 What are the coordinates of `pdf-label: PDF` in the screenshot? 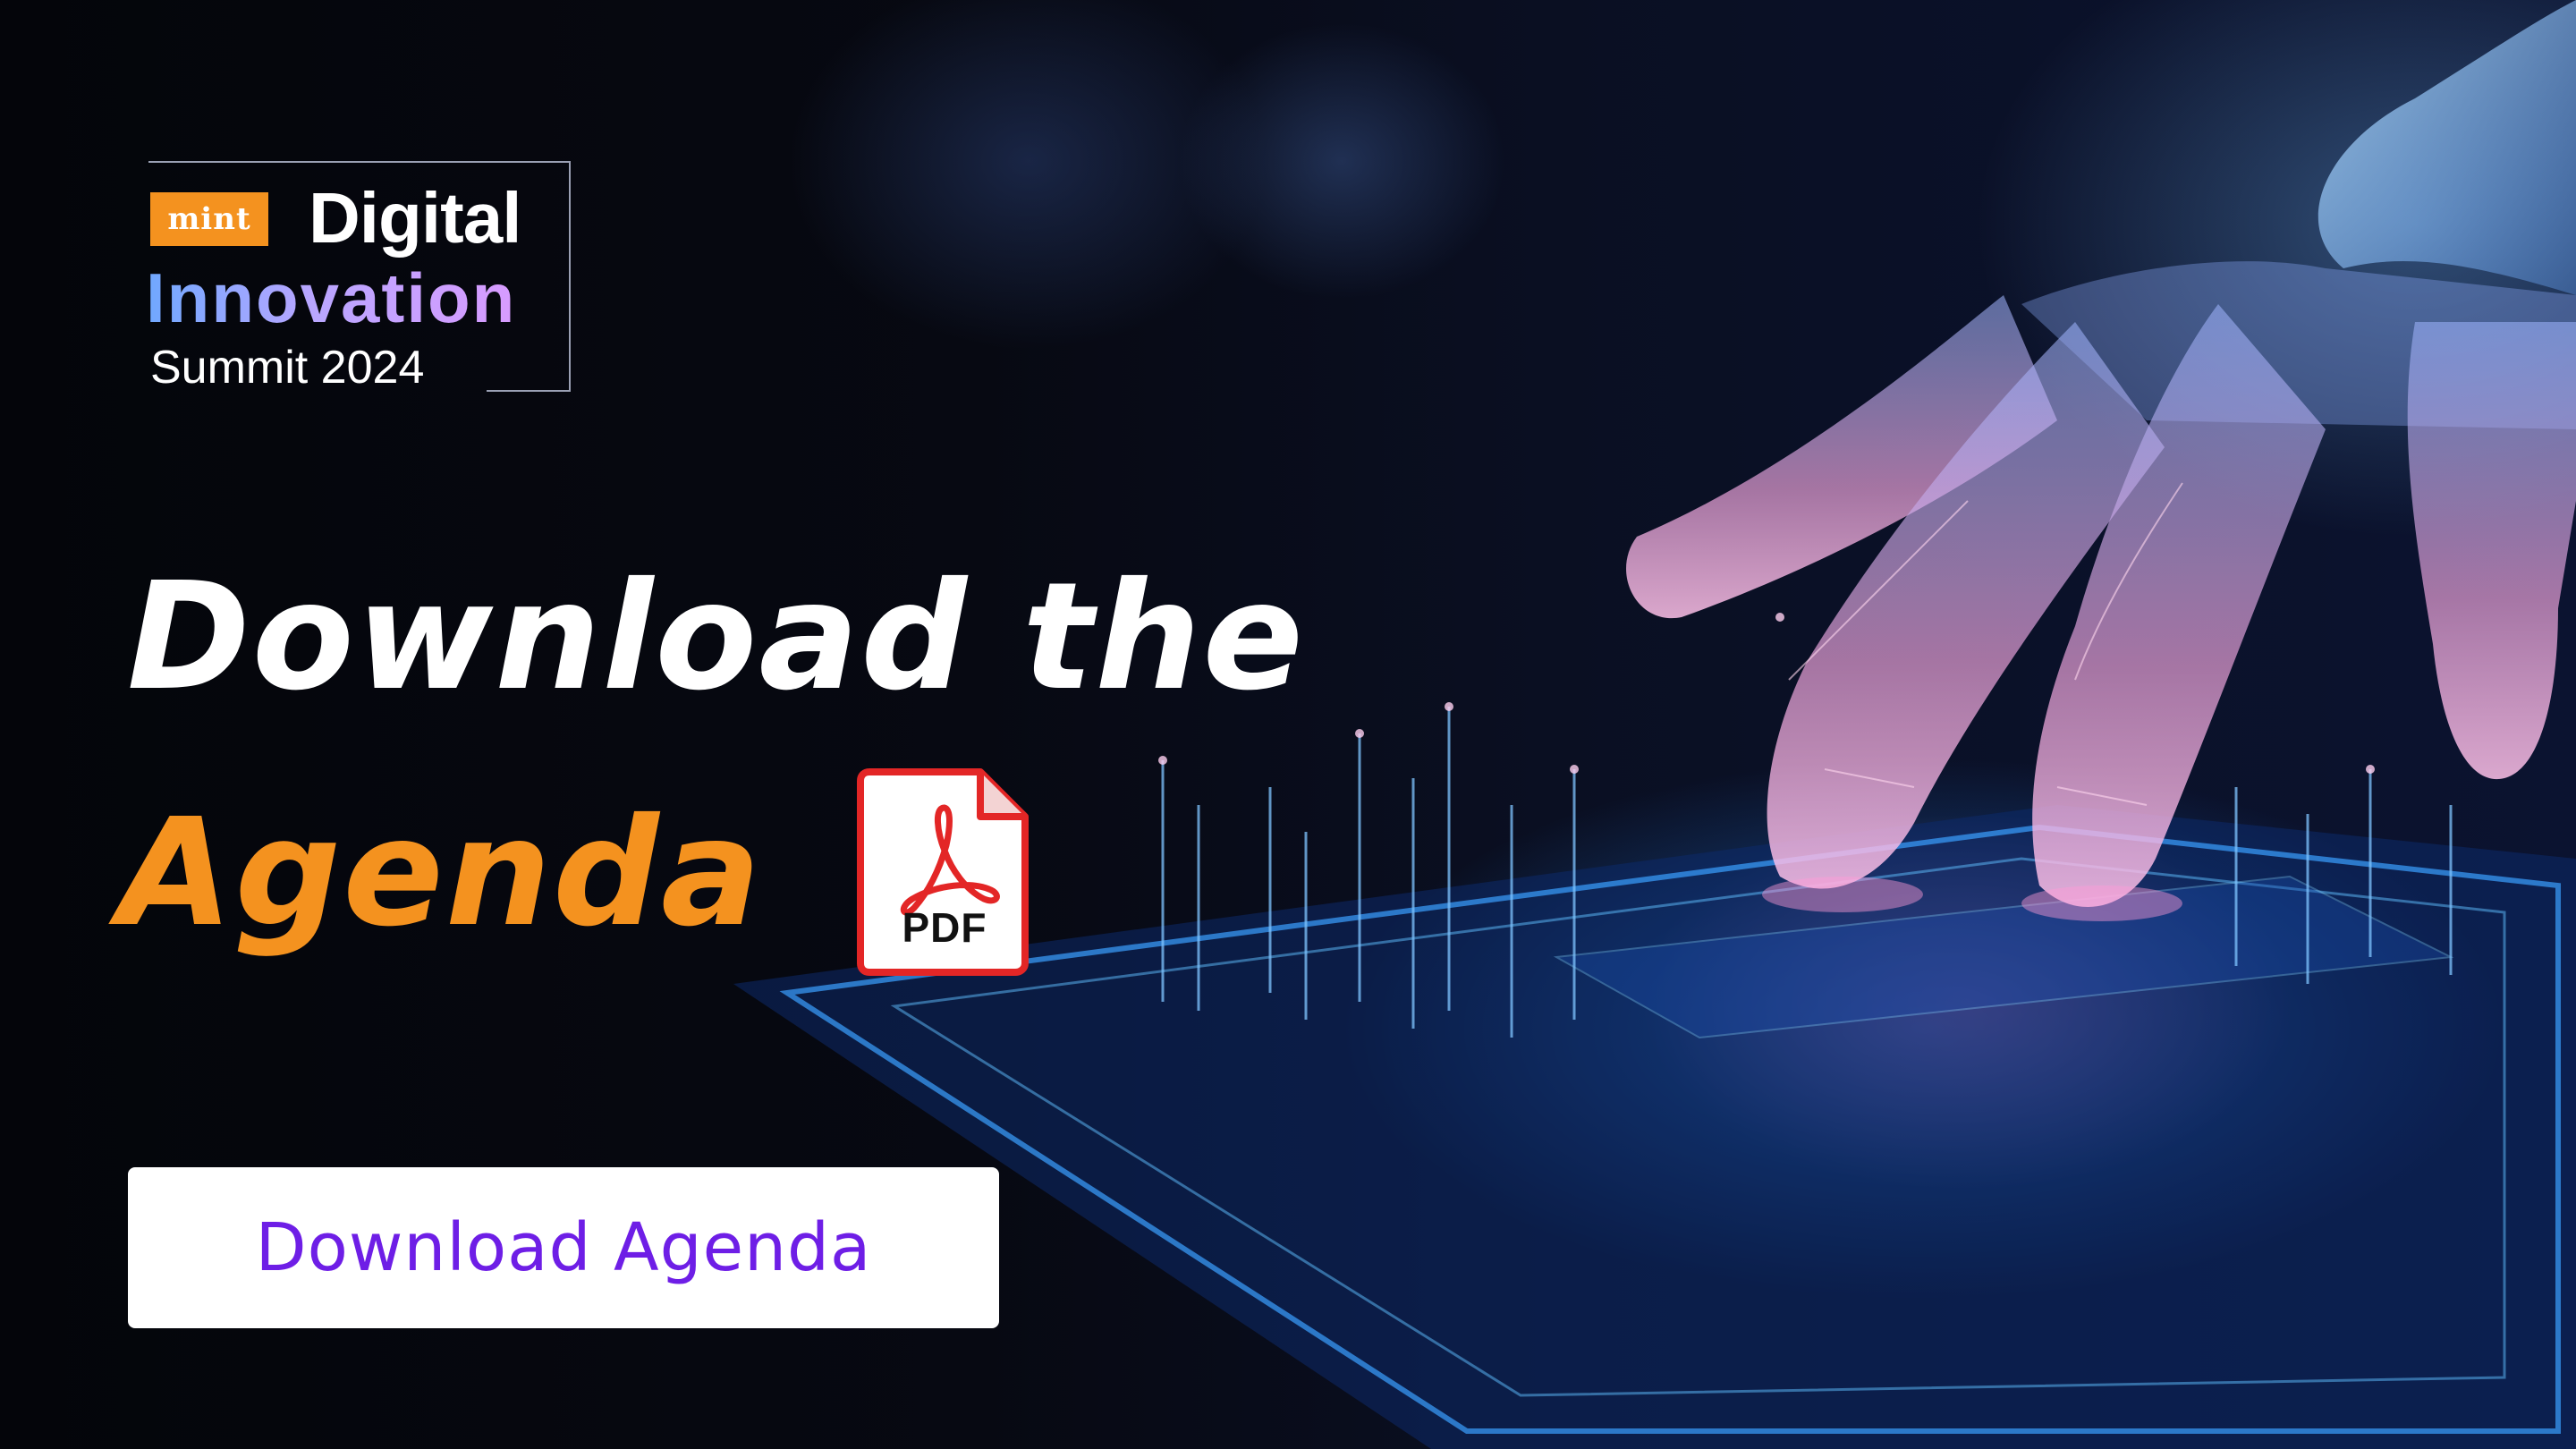 It's located at (944, 927).